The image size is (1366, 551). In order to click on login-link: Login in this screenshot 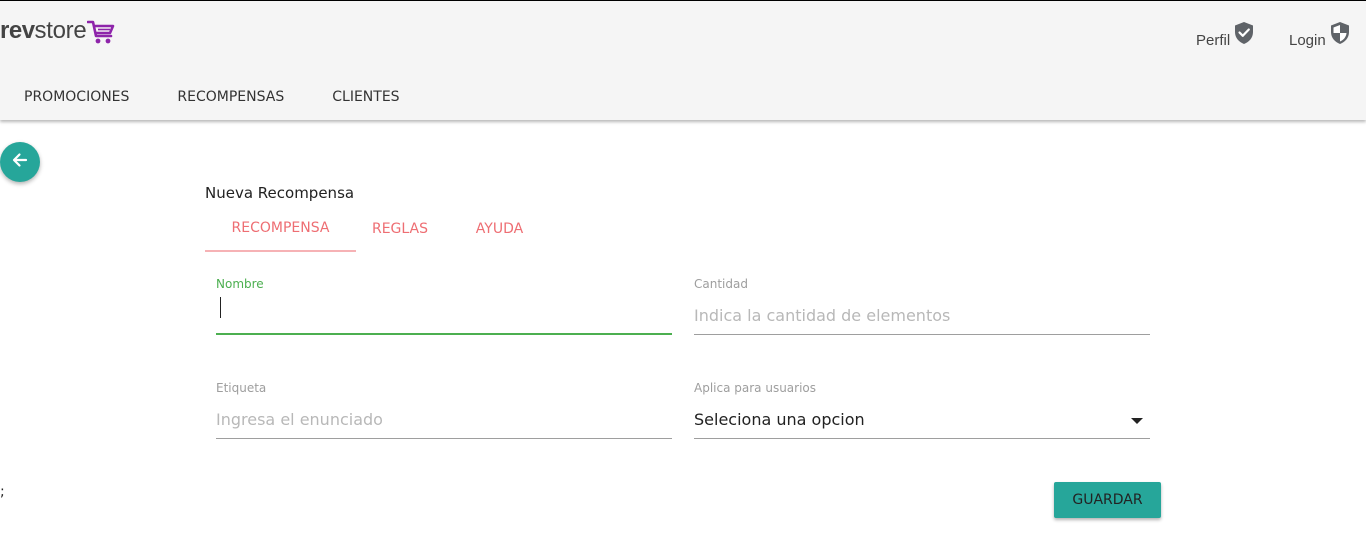, I will do `click(1319, 35)`.